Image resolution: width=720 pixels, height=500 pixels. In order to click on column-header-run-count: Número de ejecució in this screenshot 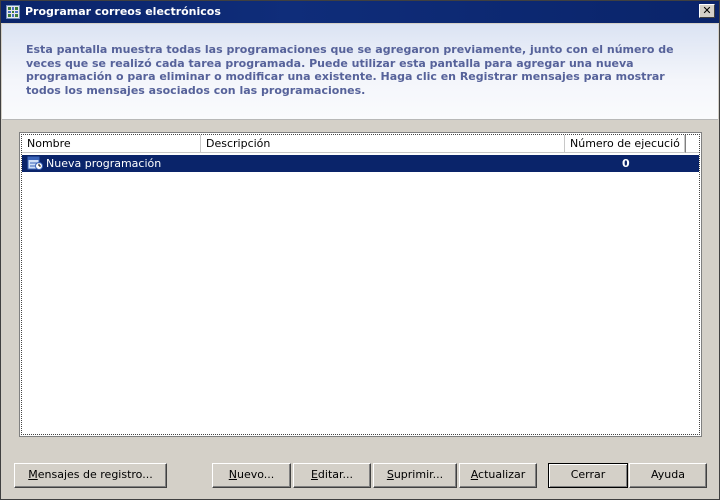, I will do `click(625, 144)`.